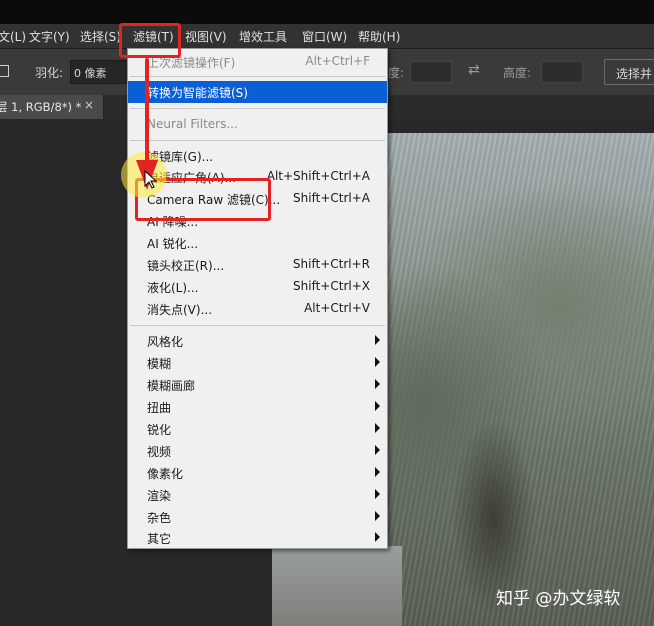 This screenshot has width=654, height=626. I want to click on watermark: 知乎 @办文绿软, so click(558, 599).